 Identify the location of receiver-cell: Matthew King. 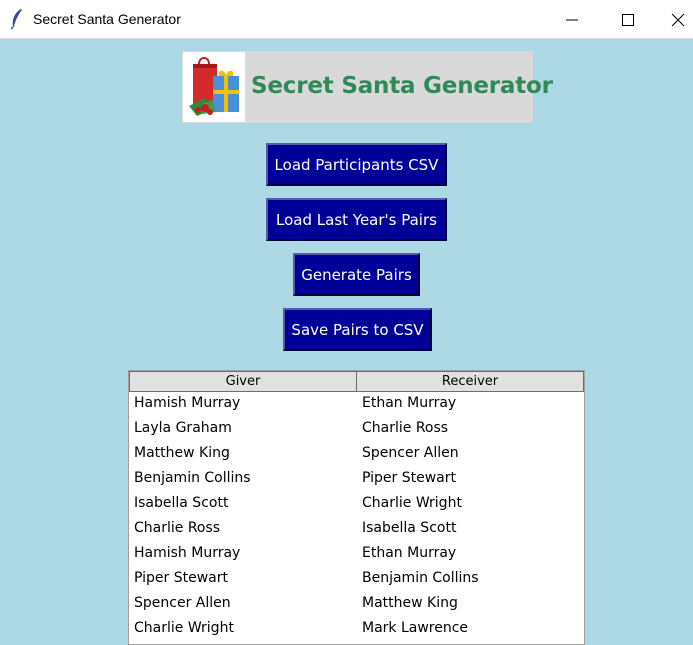
(410, 603).